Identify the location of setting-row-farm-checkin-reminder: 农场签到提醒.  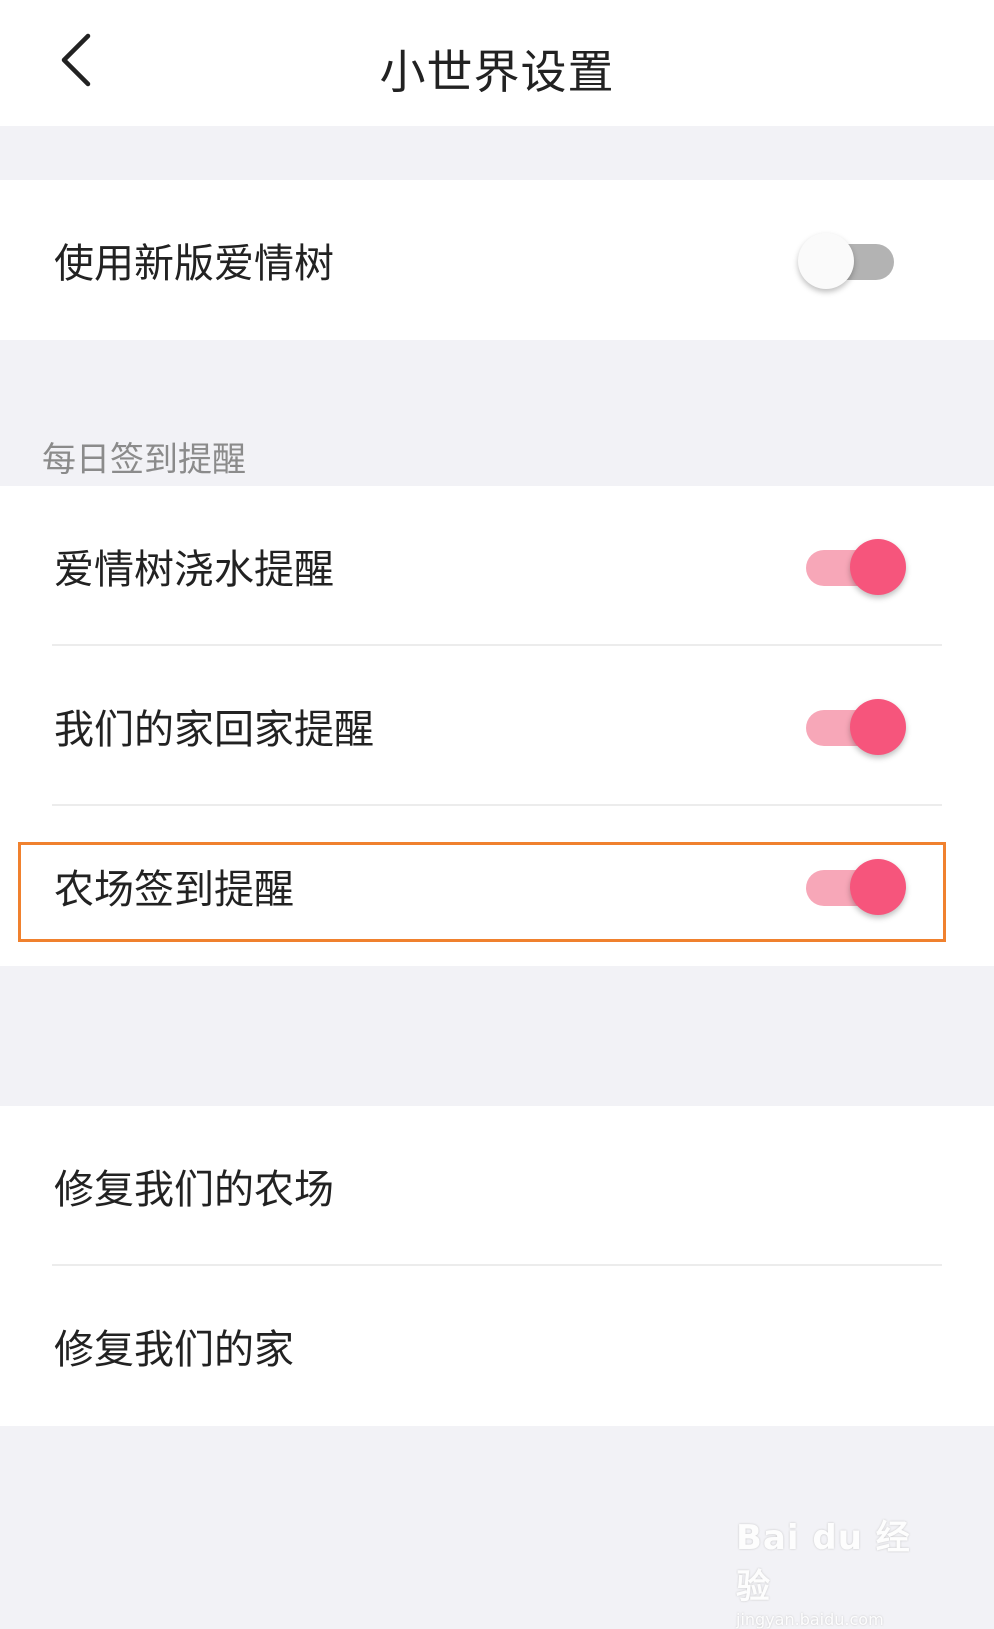
(497, 886).